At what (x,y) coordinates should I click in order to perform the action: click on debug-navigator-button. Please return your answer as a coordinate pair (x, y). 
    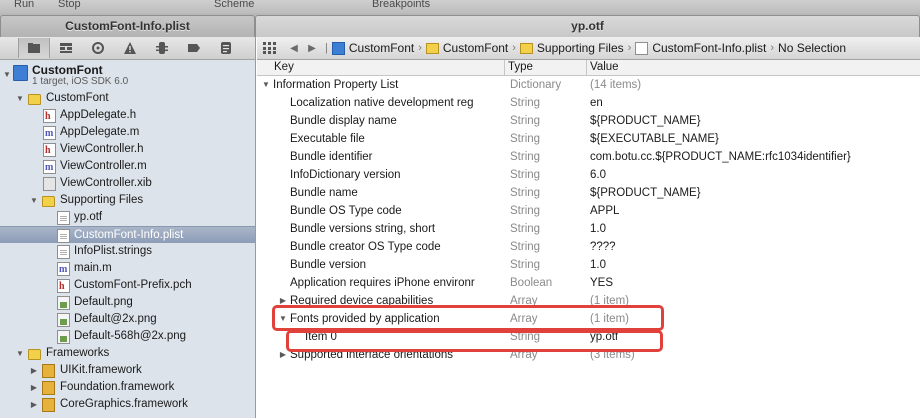
    Looking at the image, I should click on (162, 48).